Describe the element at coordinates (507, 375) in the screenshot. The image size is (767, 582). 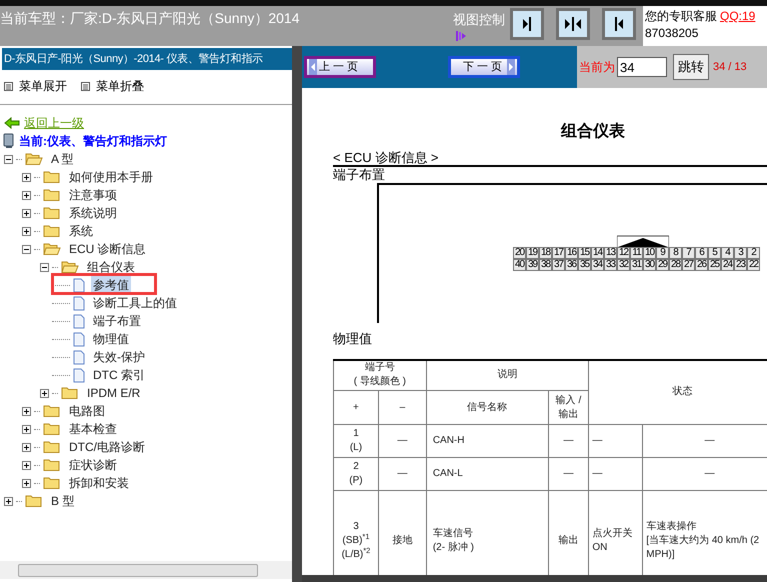
I see `table-cell: 说明` at that location.